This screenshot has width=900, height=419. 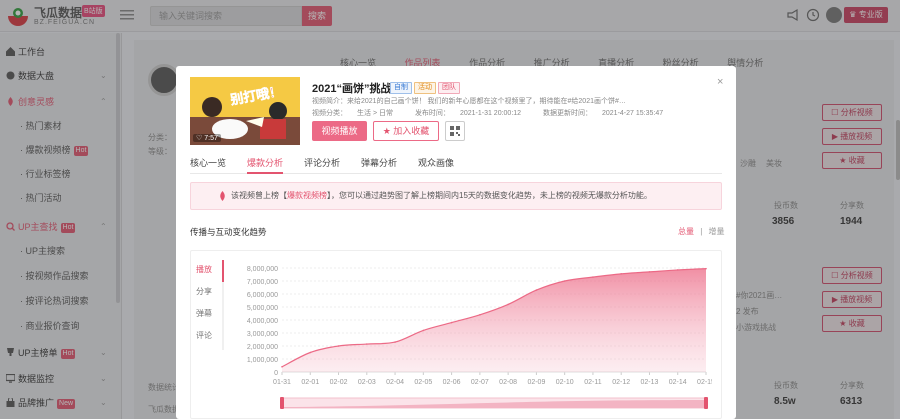 I want to click on tag-self-made: 自制, so click(x=401, y=88).